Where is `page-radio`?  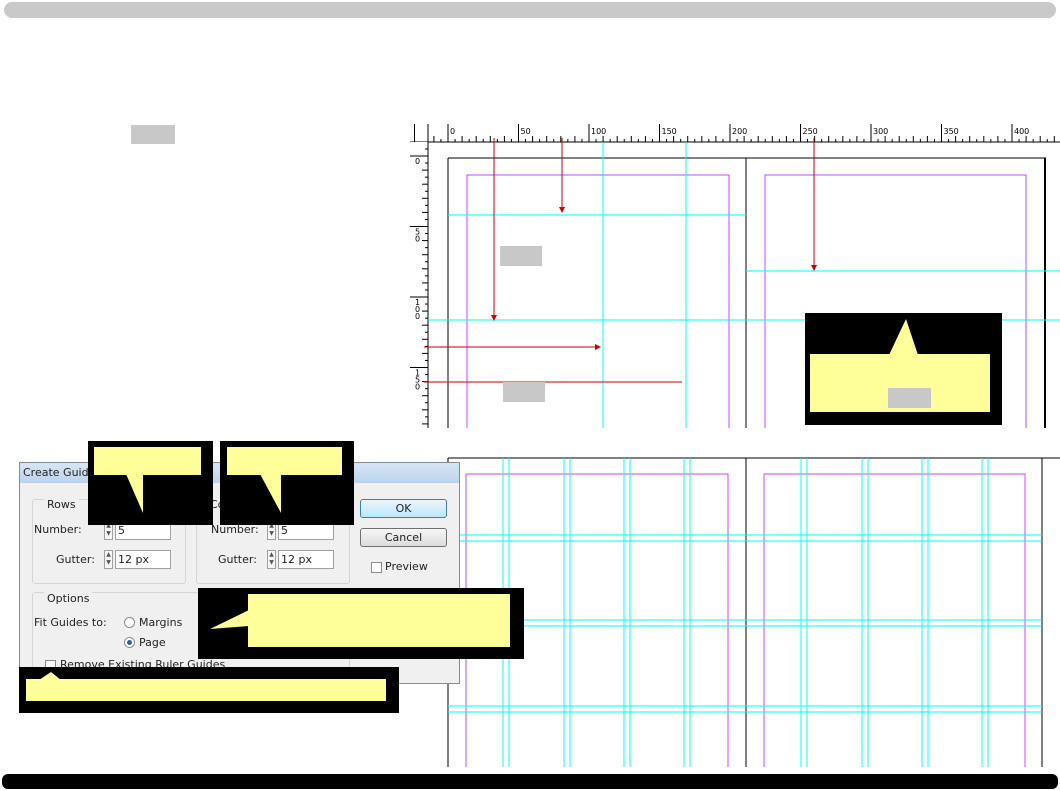
page-radio is located at coordinates (129, 642).